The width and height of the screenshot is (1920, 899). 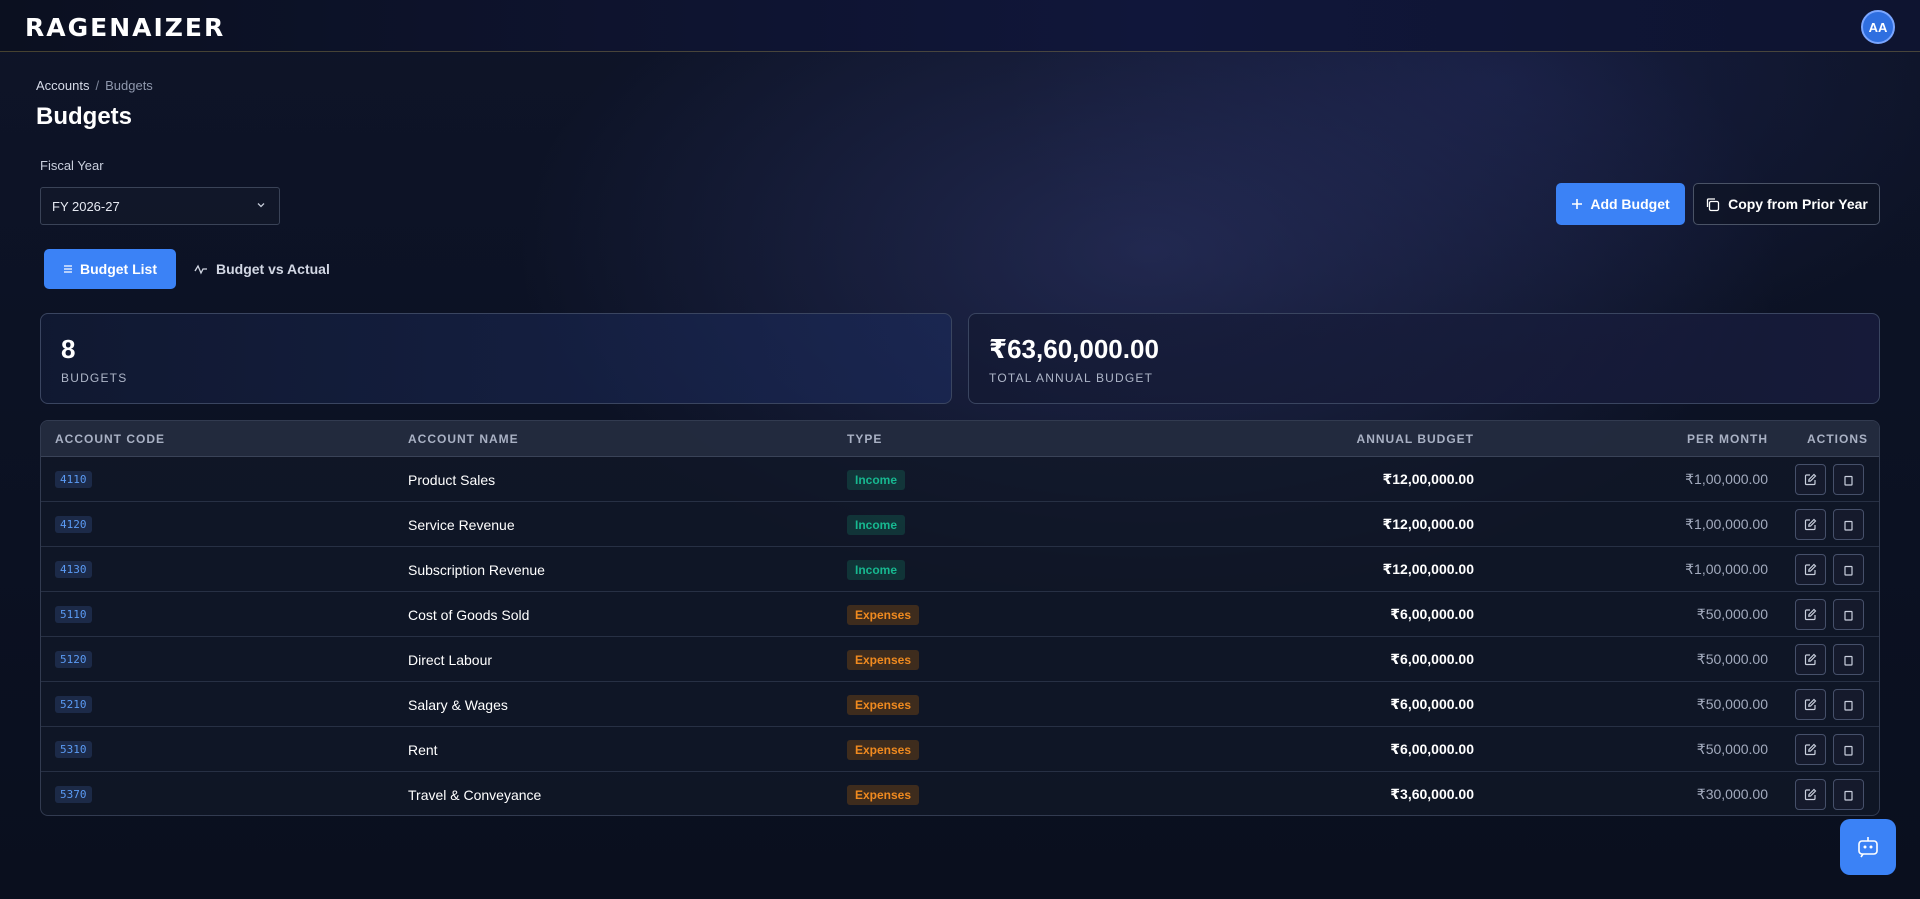 What do you see at coordinates (450, 659) in the screenshot?
I see `account-name: Direct Labour` at bounding box center [450, 659].